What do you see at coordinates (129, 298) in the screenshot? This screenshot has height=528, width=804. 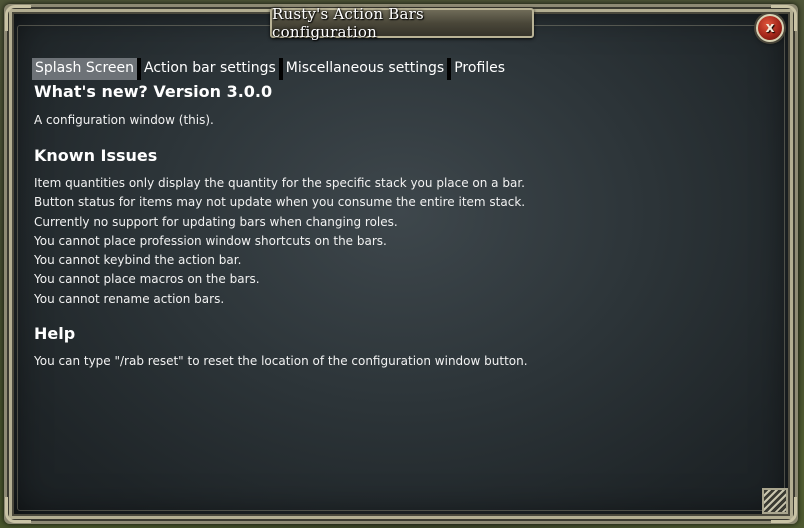 I see `known-issue-item: You cannot rename action bars.` at bounding box center [129, 298].